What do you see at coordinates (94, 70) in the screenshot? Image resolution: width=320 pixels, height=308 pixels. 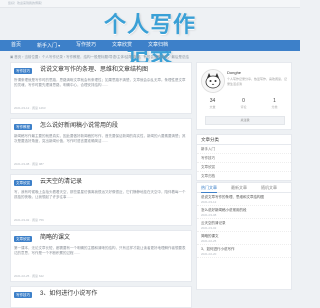 I see `article-title: 说说文章写作的条理、思维和文章结构图` at bounding box center [94, 70].